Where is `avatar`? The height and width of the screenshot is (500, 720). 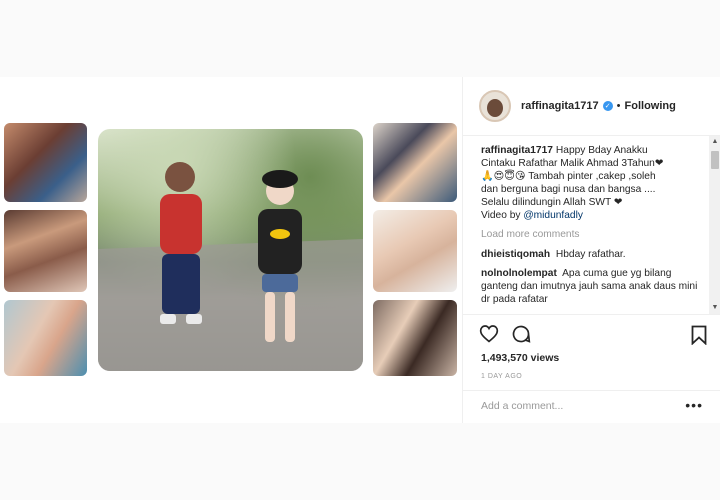
avatar is located at coordinates (495, 106).